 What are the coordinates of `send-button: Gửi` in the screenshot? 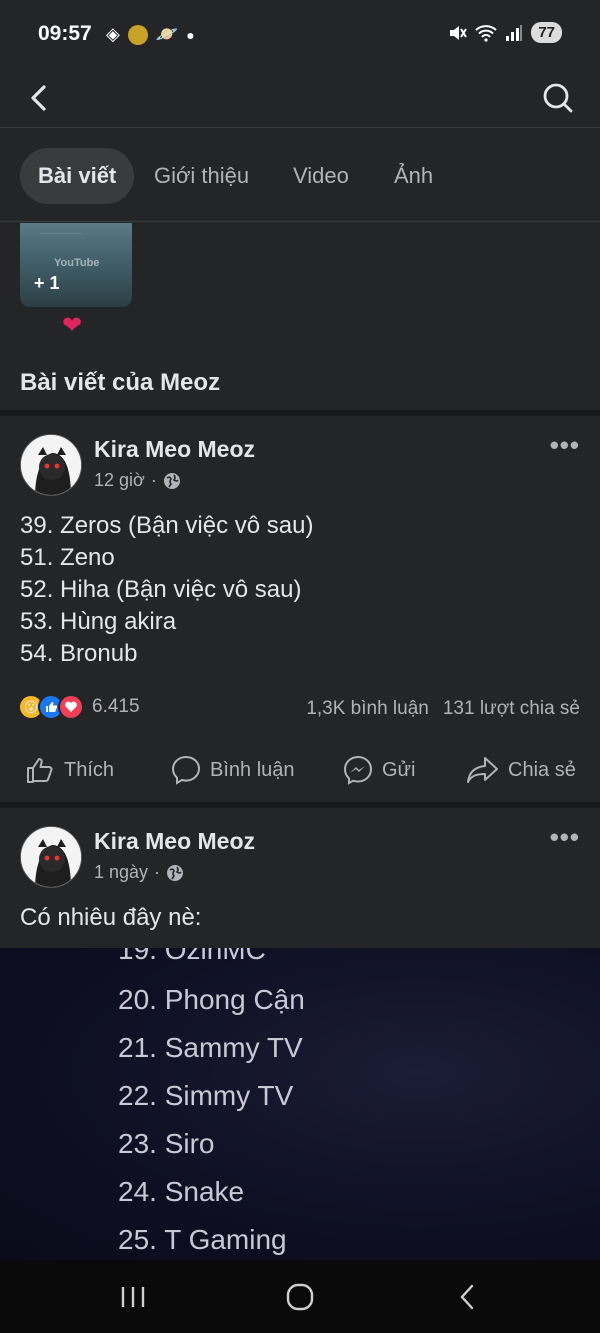 It's located at (378, 770).